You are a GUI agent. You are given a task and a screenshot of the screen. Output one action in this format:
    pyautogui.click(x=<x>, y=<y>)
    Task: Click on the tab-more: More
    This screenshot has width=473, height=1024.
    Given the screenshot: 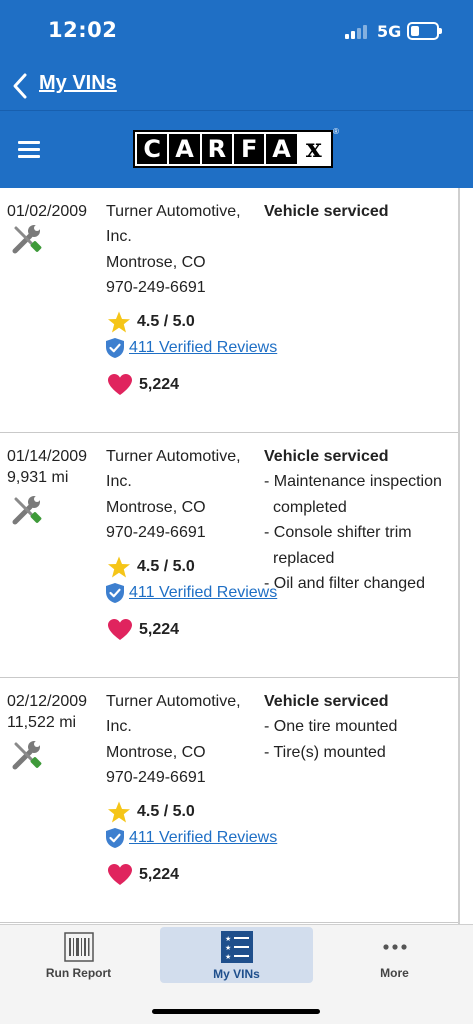 What is the action you would take?
    pyautogui.click(x=394, y=955)
    